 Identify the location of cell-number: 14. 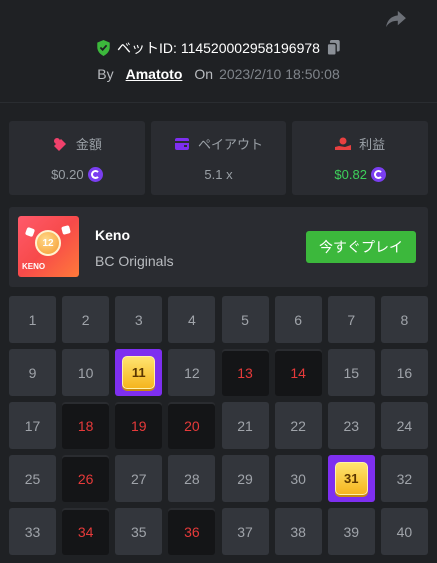
(298, 372).